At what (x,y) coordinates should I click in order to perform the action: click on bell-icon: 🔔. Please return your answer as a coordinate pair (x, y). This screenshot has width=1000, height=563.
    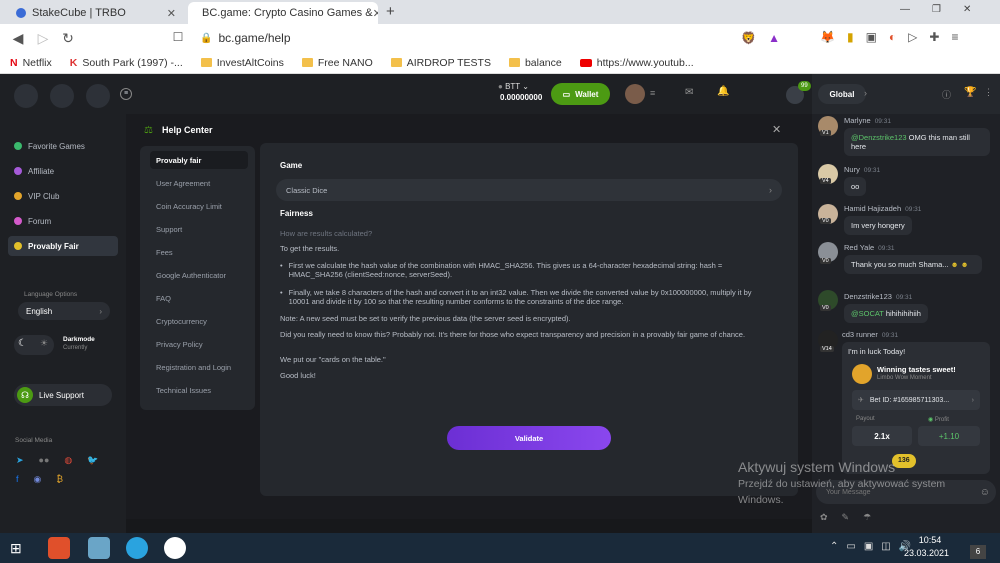
    Looking at the image, I should click on (723, 91).